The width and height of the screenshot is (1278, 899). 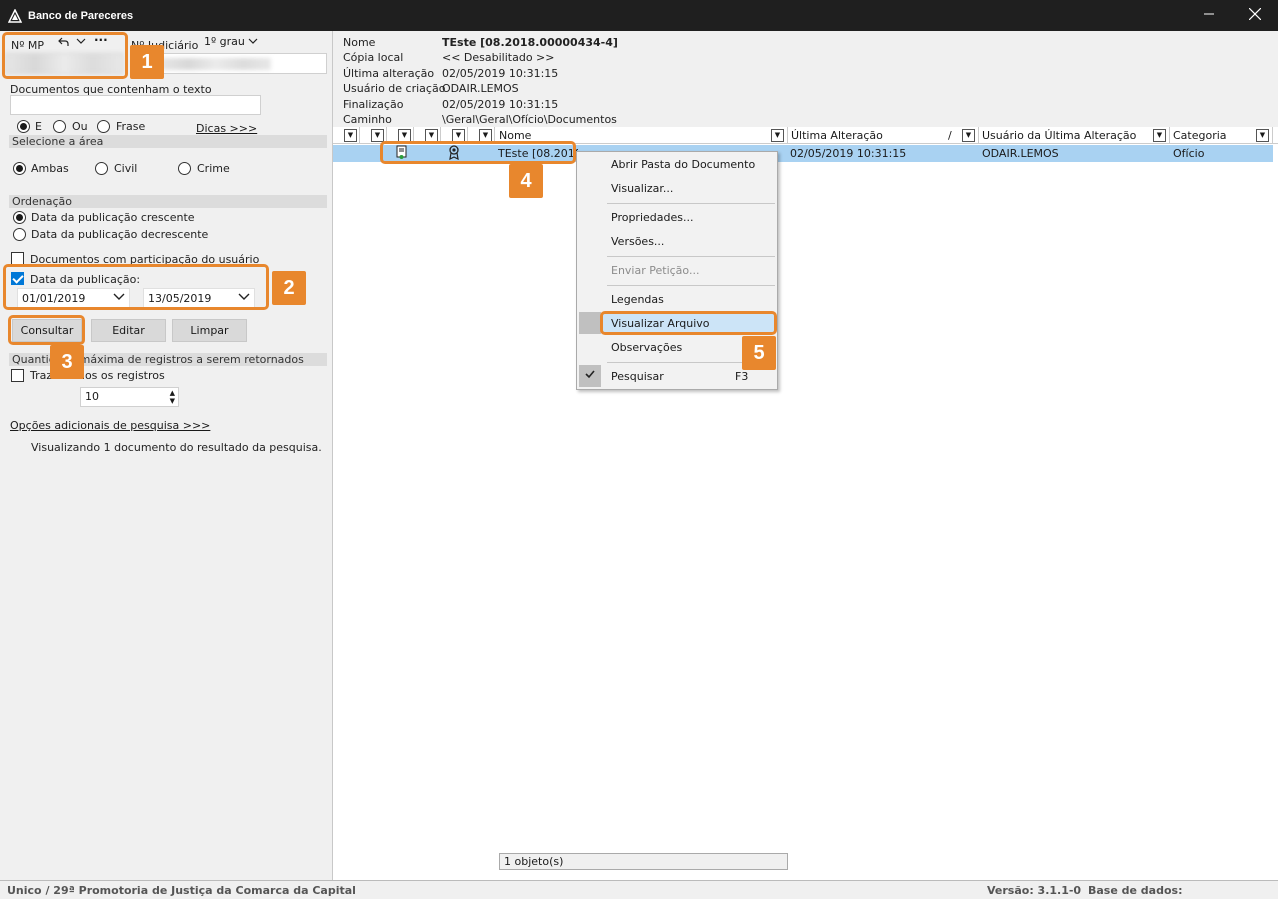 I want to click on info-label-caminho: Caminho, so click(x=367, y=119).